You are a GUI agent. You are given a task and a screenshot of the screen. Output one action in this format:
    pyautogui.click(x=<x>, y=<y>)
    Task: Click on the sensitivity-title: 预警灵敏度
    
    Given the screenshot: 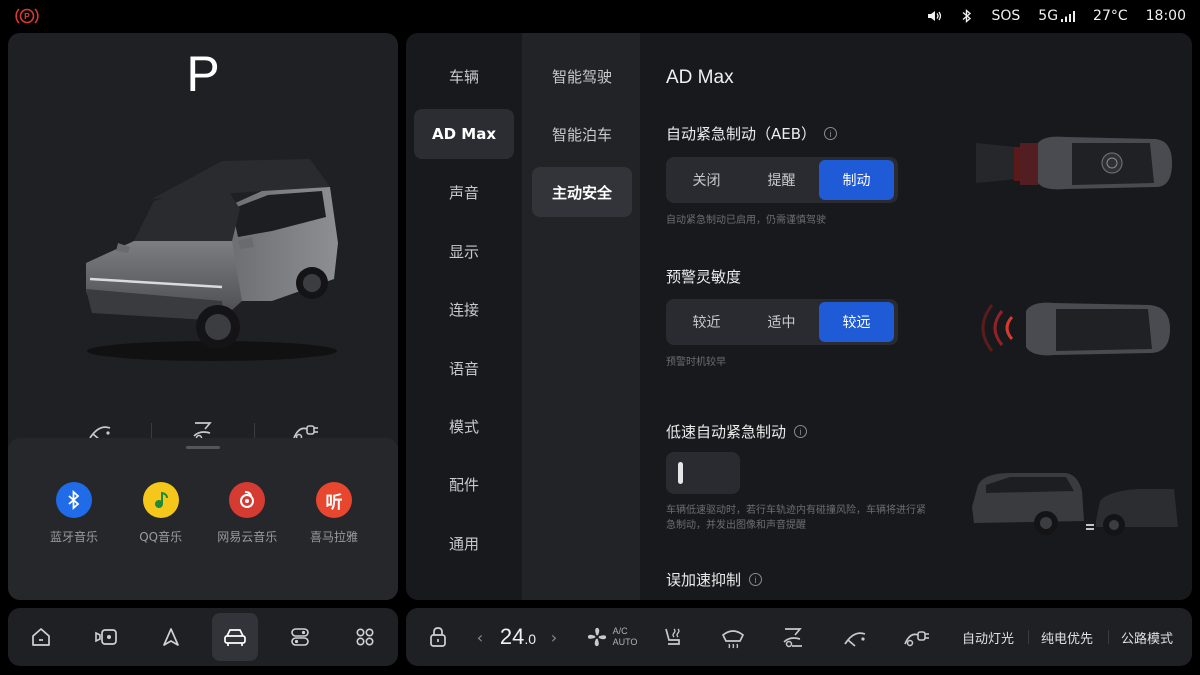 What is the action you would take?
    pyautogui.click(x=703, y=276)
    